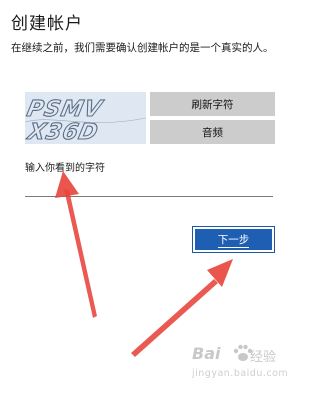  I want to click on next-button-frame: 下一步, so click(233, 239).